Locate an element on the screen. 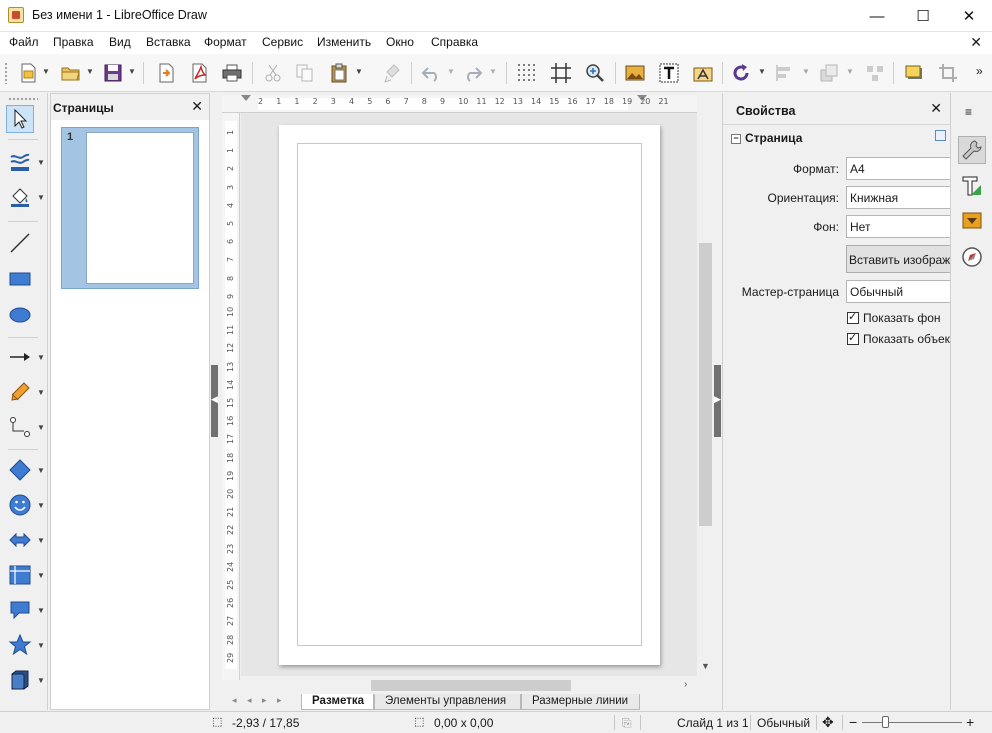 The height and width of the screenshot is (733, 992). document-modified-icon: ⎘ is located at coordinates (627, 723).